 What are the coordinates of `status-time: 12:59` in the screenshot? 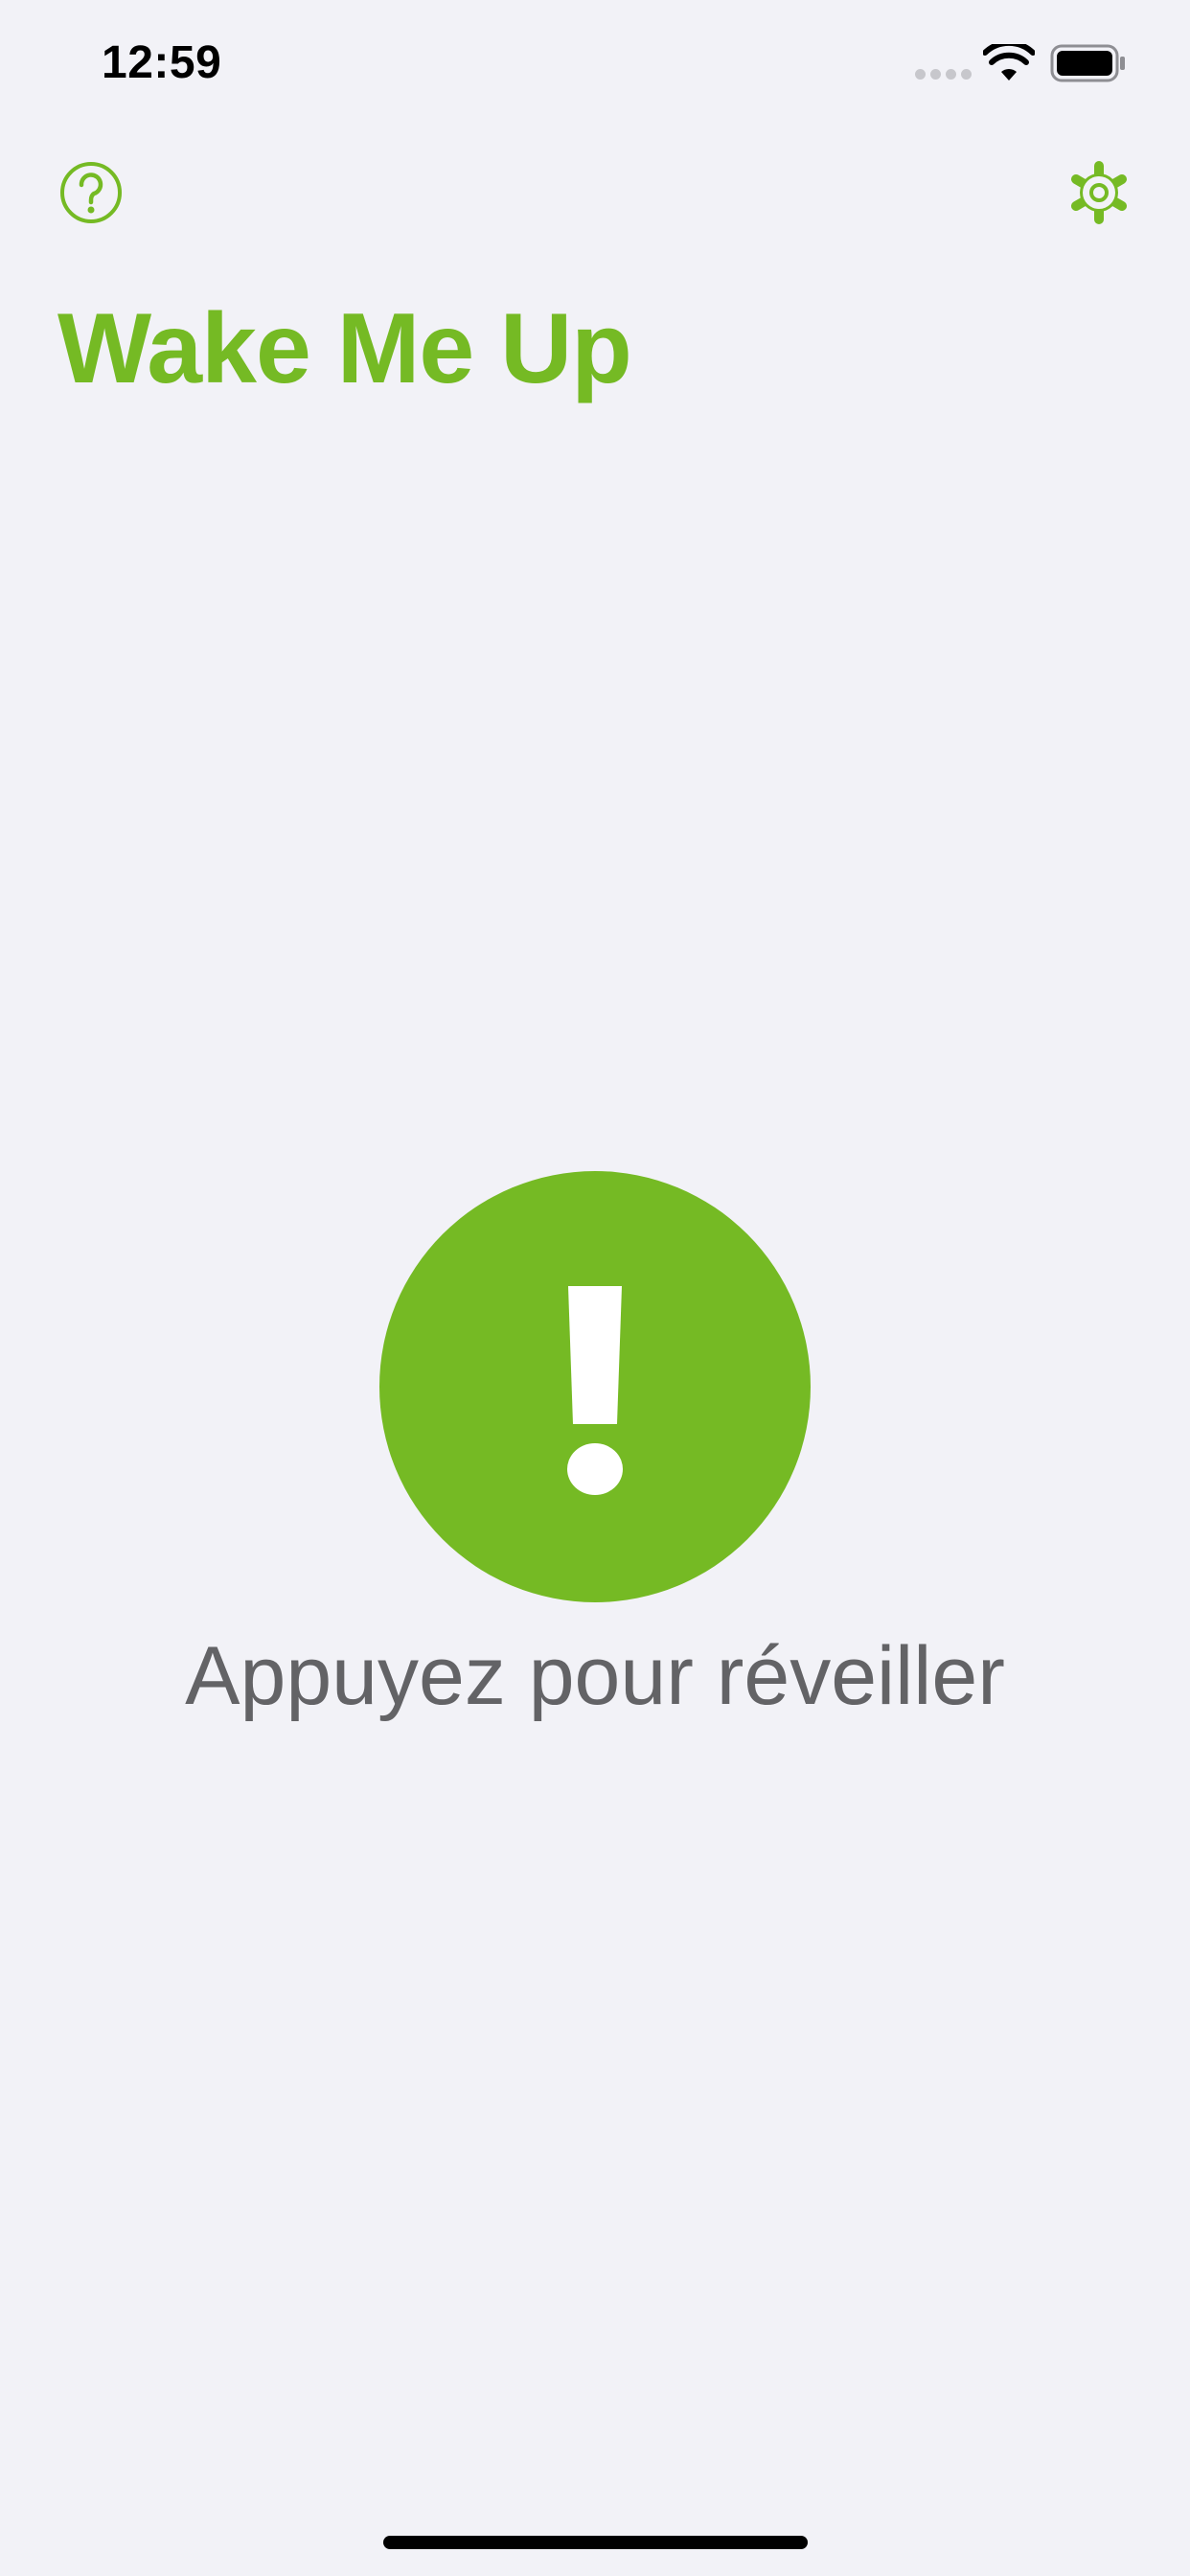 It's located at (162, 63).